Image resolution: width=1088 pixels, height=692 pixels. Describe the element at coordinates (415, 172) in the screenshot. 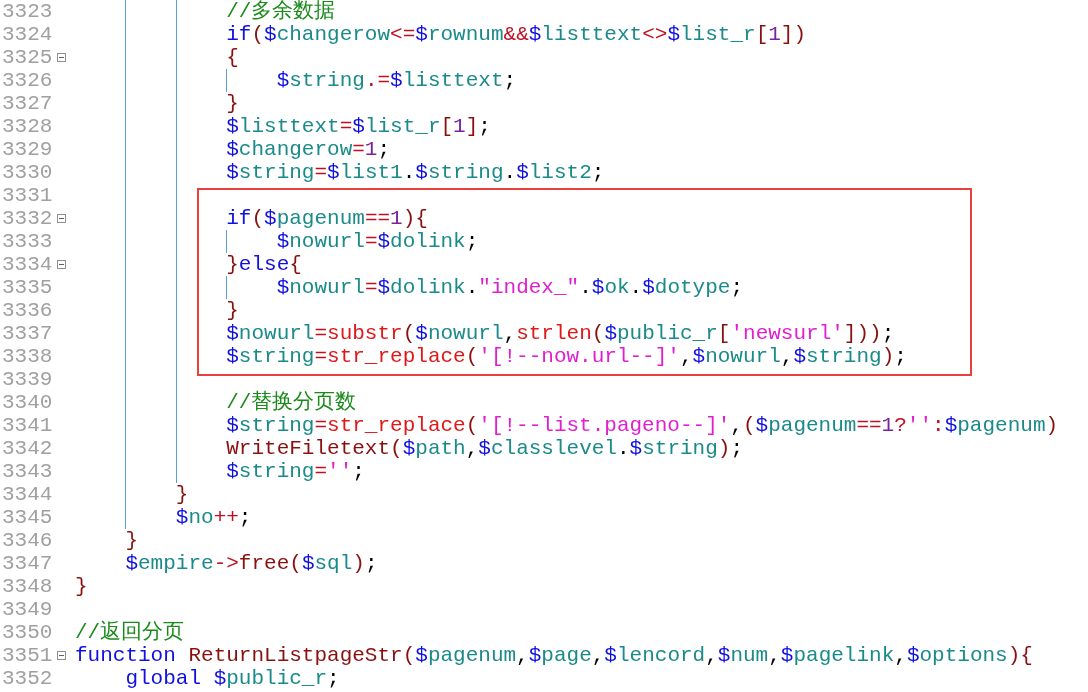

I see `code-line: $string=$list1.$string.$list2;` at that location.